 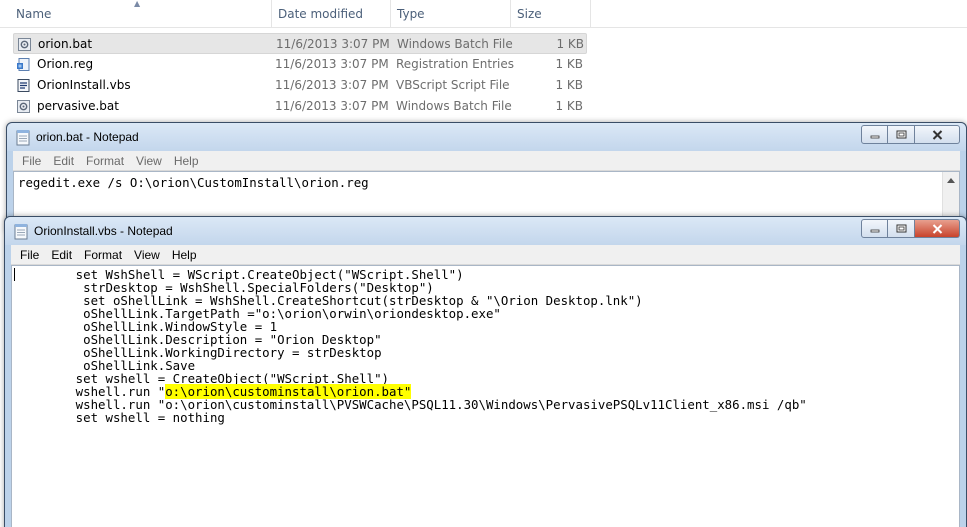 I want to click on column-date-label: Date modified, so click(x=321, y=14).